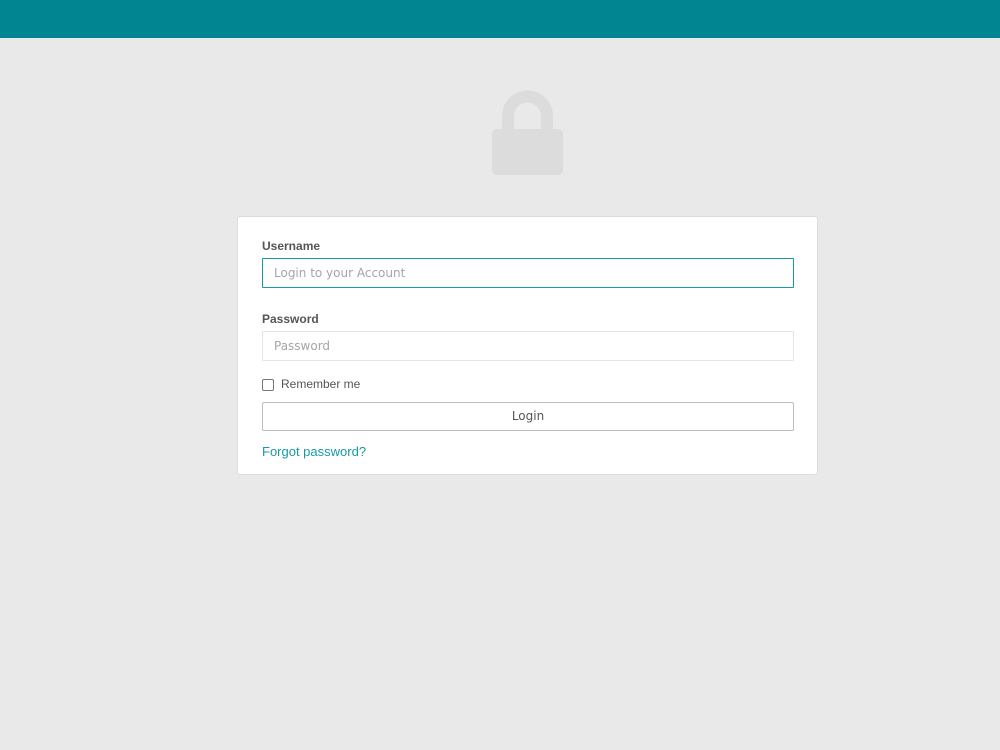 The image size is (1000, 750). I want to click on remember-me-label: Remember me, so click(320, 384).